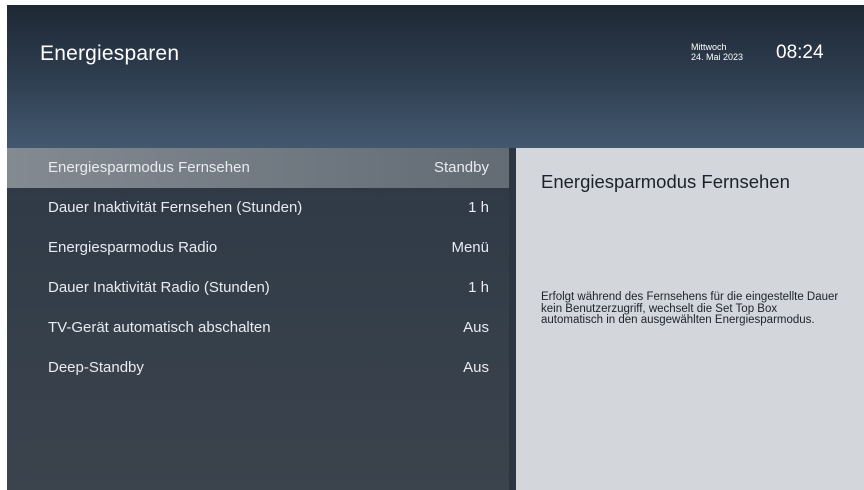 The height and width of the screenshot is (490, 864). What do you see at coordinates (665, 181) in the screenshot?
I see `detail-title: Energiesparmodus Fernsehen` at bounding box center [665, 181].